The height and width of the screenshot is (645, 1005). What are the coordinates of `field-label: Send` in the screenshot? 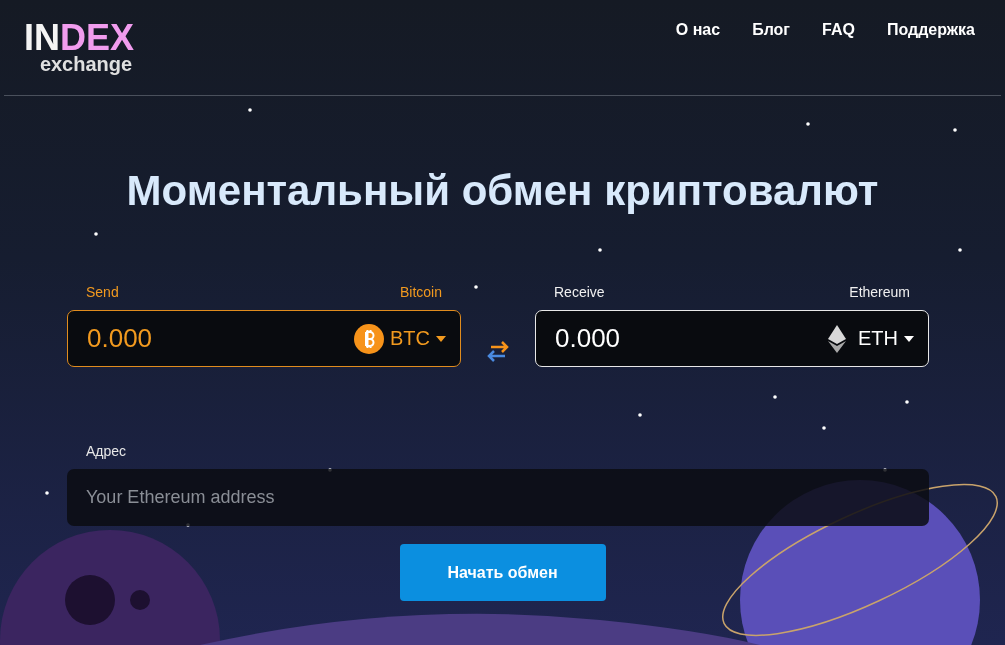 It's located at (102, 292).